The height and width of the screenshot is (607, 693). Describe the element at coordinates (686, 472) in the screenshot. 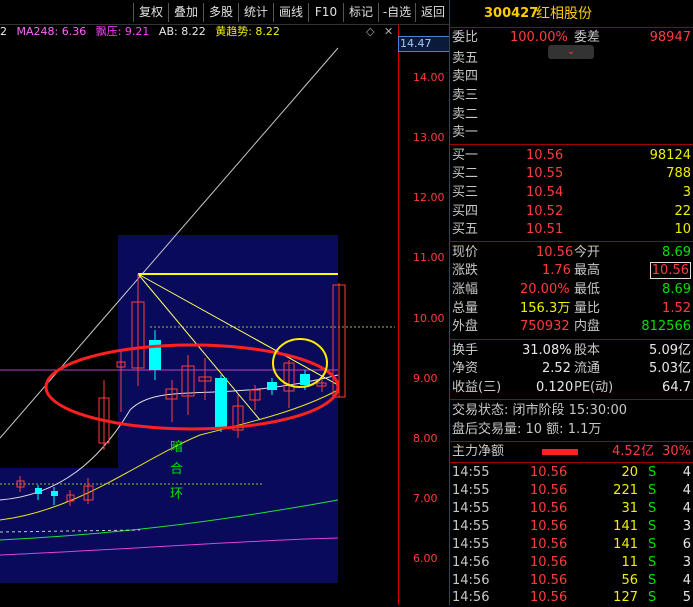

I see `tick-count: 4` at that location.